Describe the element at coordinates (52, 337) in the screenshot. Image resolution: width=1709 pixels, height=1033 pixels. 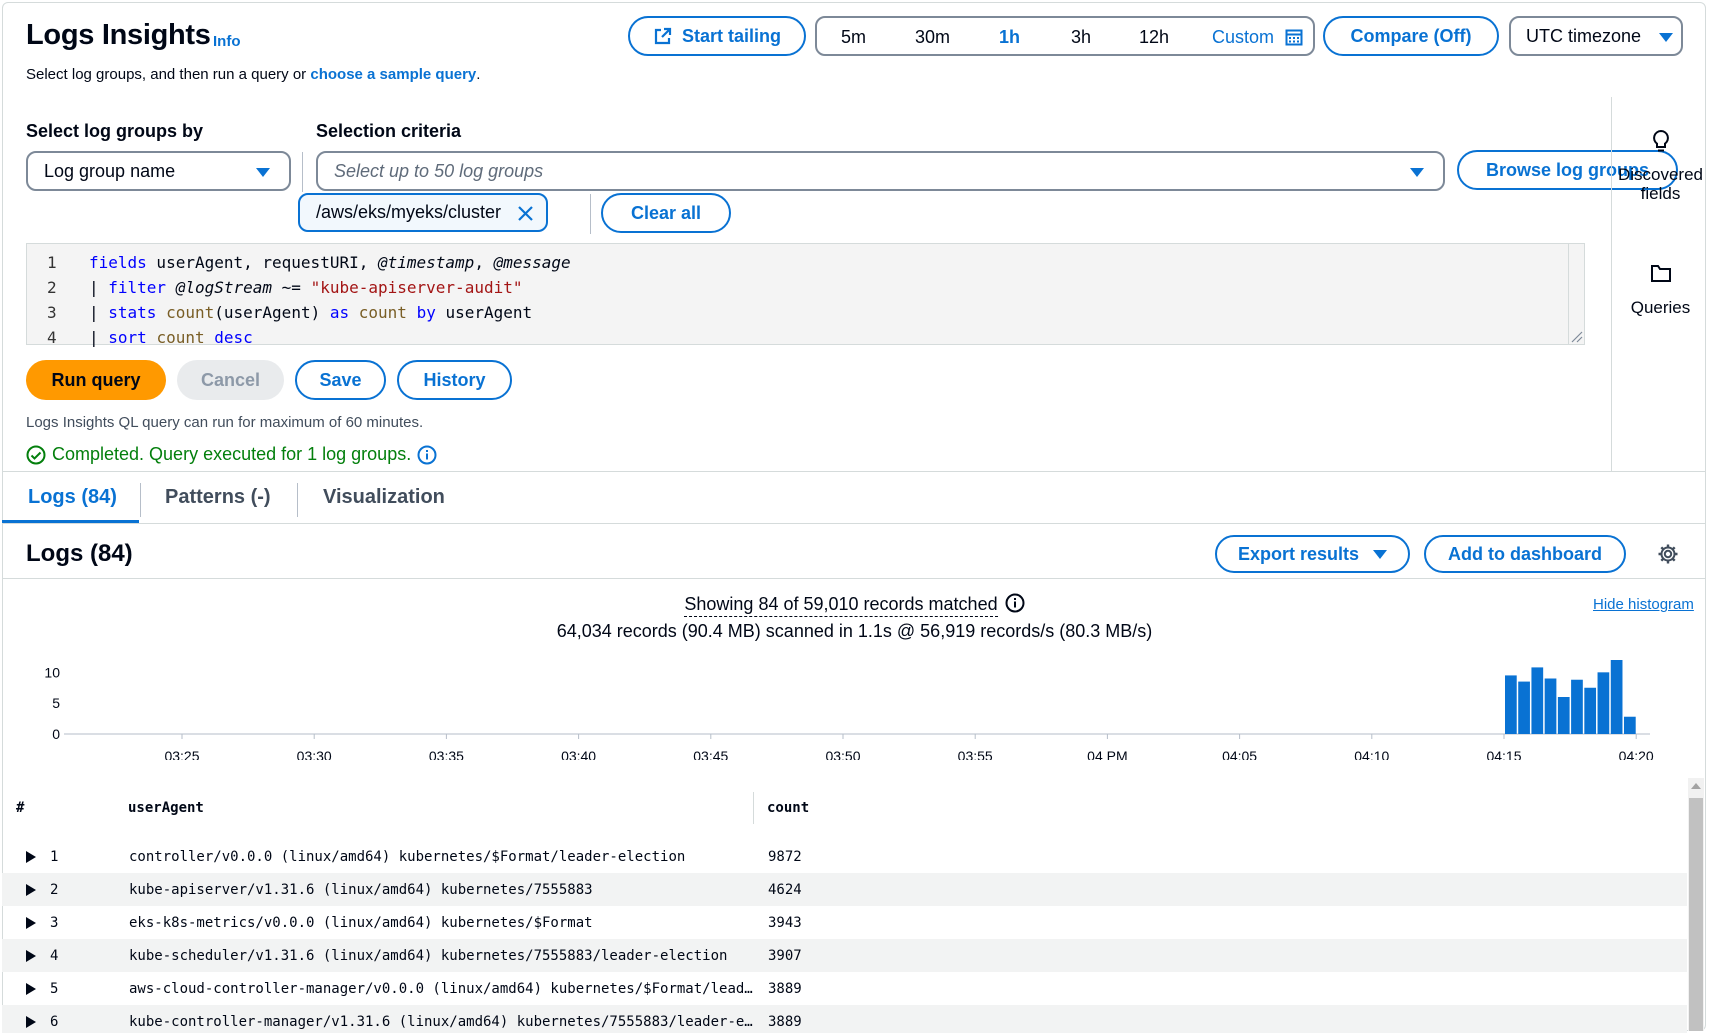
I see `line-number: 4` at that location.